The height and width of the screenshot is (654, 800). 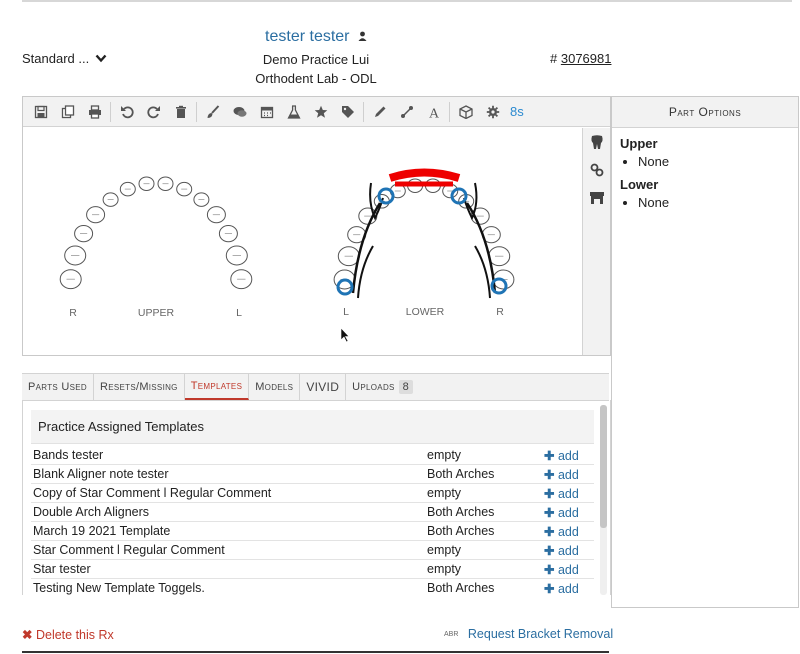 I want to click on tab-parts-used: Parts Used, so click(x=58, y=387).